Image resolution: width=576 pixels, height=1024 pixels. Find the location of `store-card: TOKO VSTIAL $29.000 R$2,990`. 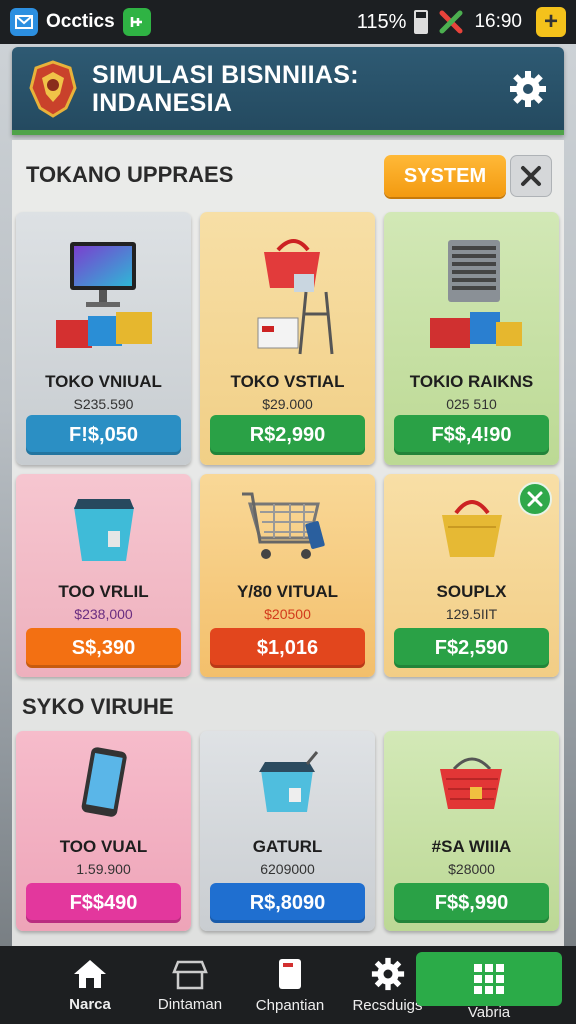

store-card: TOKO VSTIAL $29.000 R$2,990 is located at coordinates (287, 338).